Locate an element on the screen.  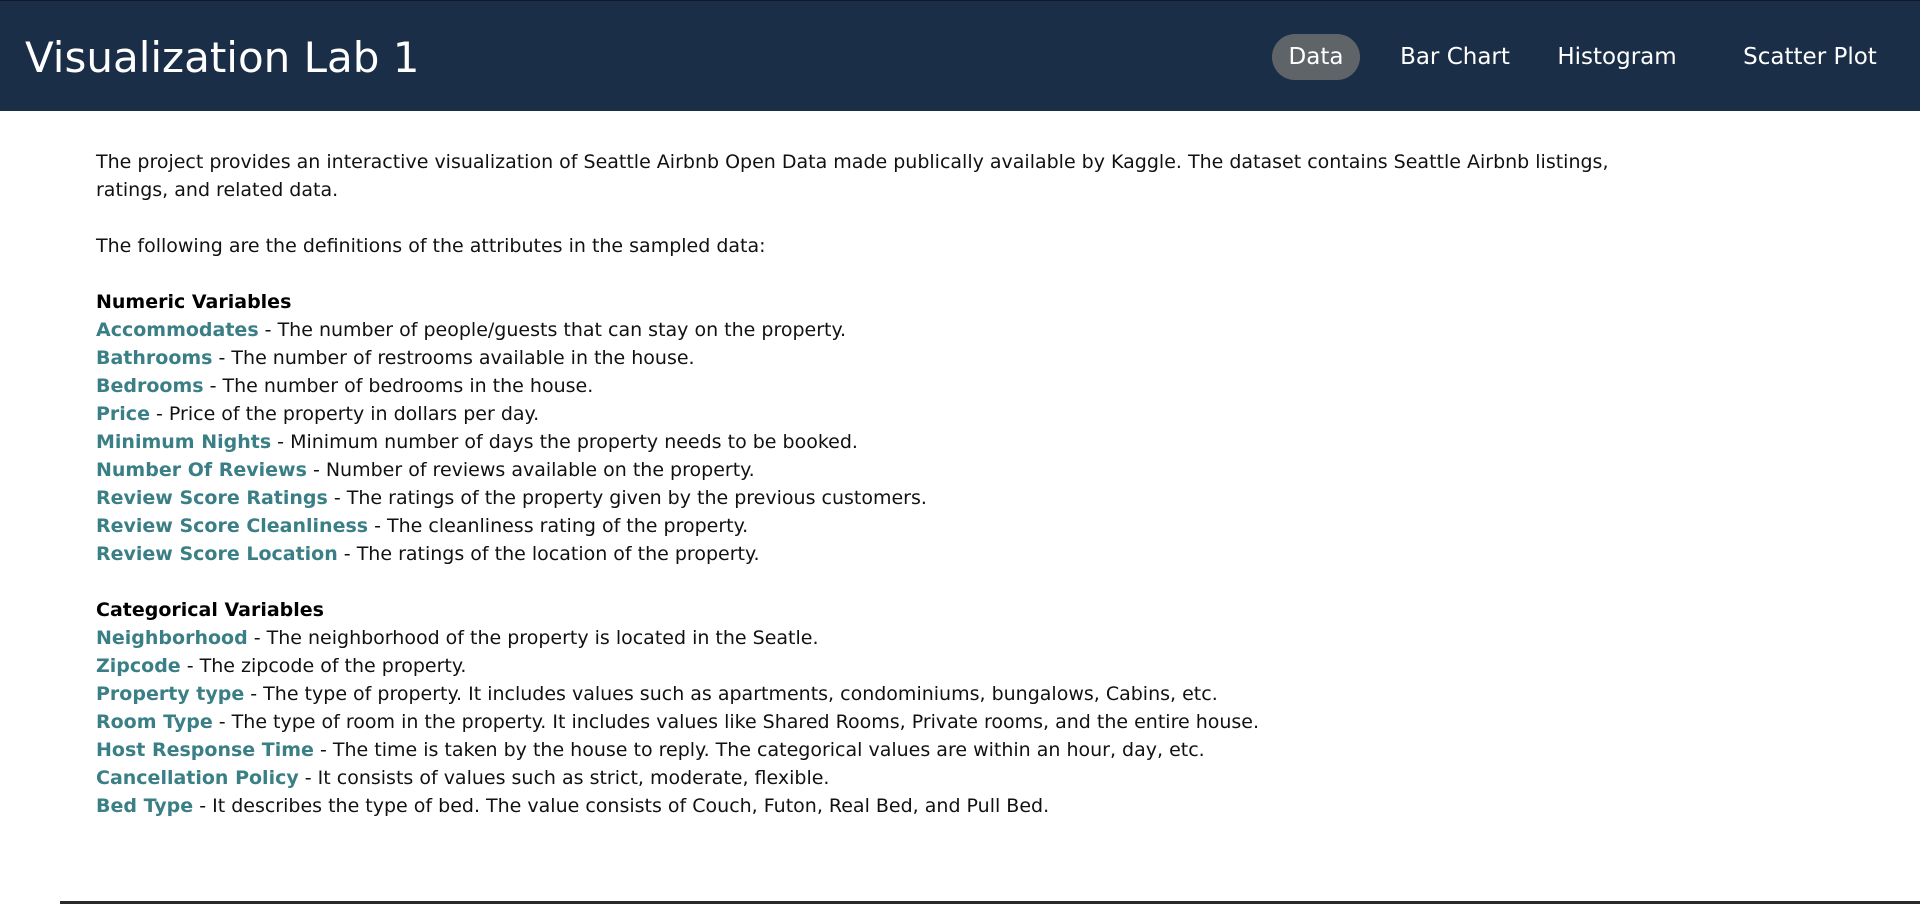
term-description: - The number of bedrooms in the house. is located at coordinates (398, 386).